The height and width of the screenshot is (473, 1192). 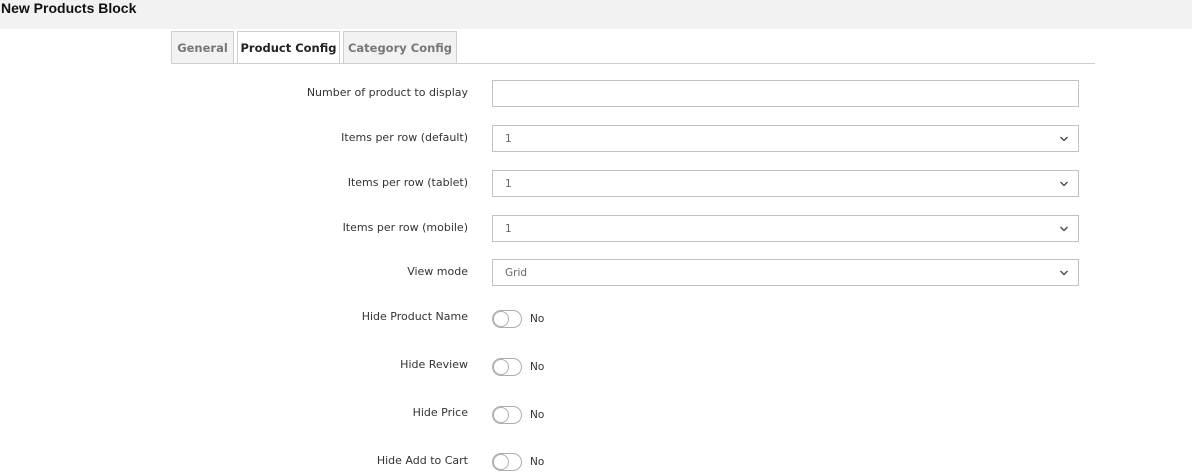 What do you see at coordinates (516, 272) in the screenshot?
I see `view-mode-value: Grid` at bounding box center [516, 272].